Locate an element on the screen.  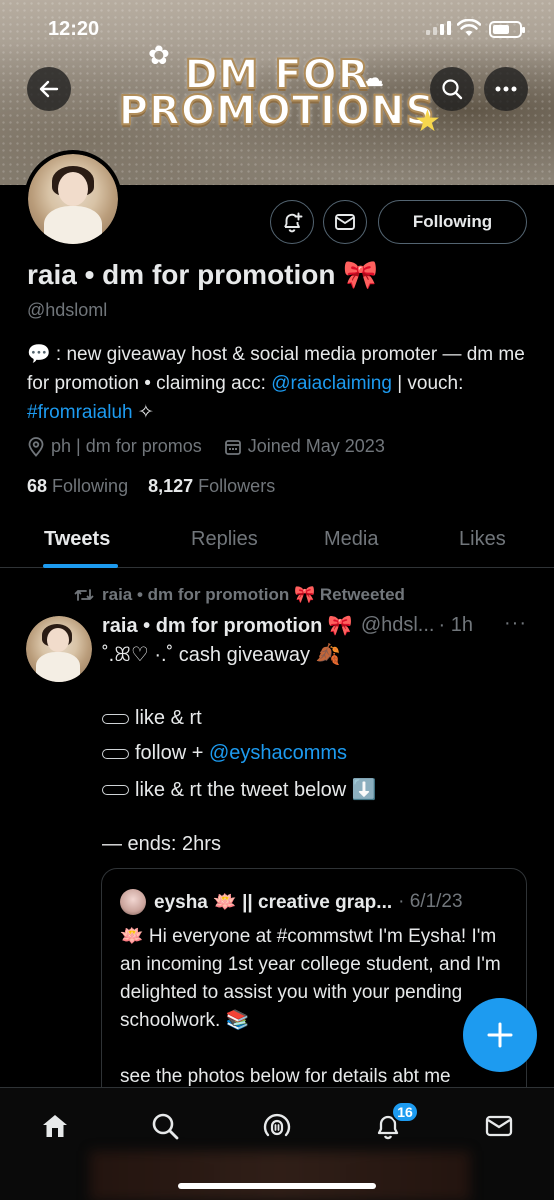
status-bar: 12:20 is located at coordinates (277, 29).